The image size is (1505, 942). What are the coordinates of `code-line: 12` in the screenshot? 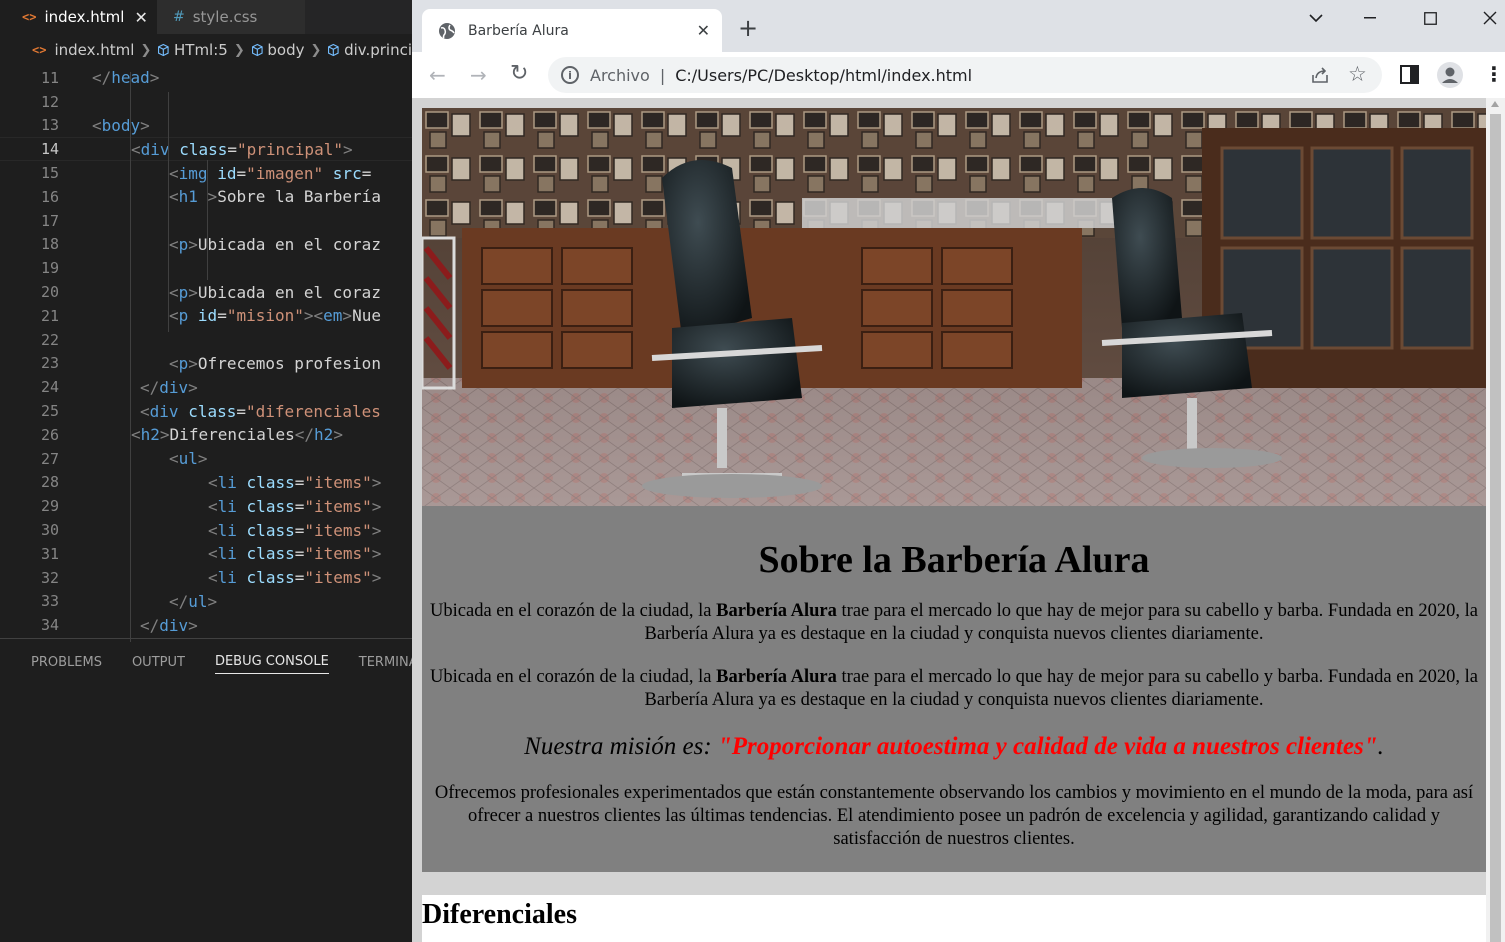 It's located at (206, 102).